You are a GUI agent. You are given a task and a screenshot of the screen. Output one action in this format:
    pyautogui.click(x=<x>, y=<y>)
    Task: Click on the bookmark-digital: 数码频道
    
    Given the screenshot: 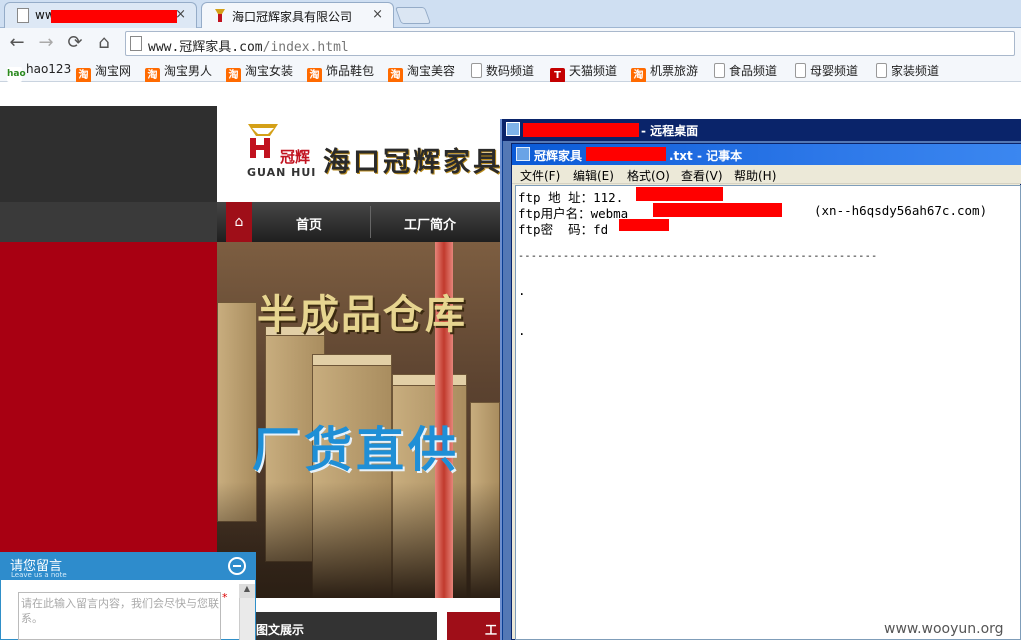 What is the action you would take?
    pyautogui.click(x=502, y=70)
    